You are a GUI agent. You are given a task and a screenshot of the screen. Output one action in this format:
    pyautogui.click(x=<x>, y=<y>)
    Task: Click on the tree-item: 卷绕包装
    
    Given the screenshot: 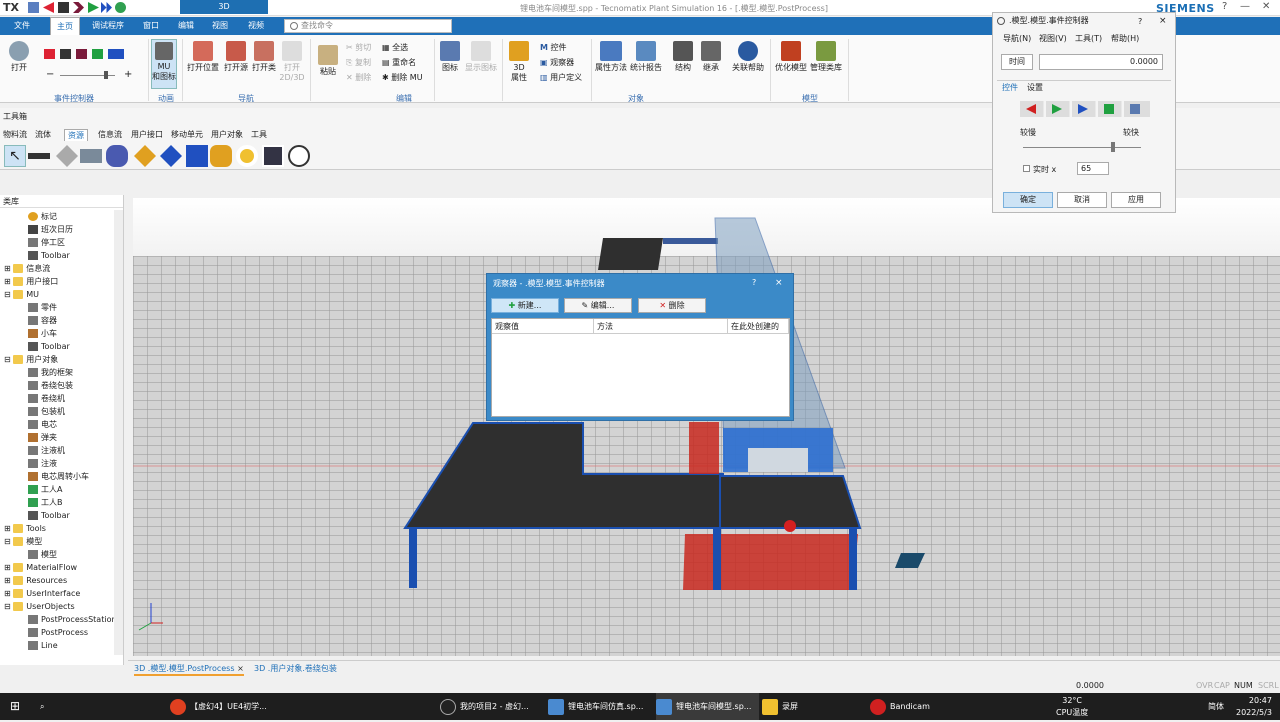 What is the action you would take?
    pyautogui.click(x=50, y=385)
    